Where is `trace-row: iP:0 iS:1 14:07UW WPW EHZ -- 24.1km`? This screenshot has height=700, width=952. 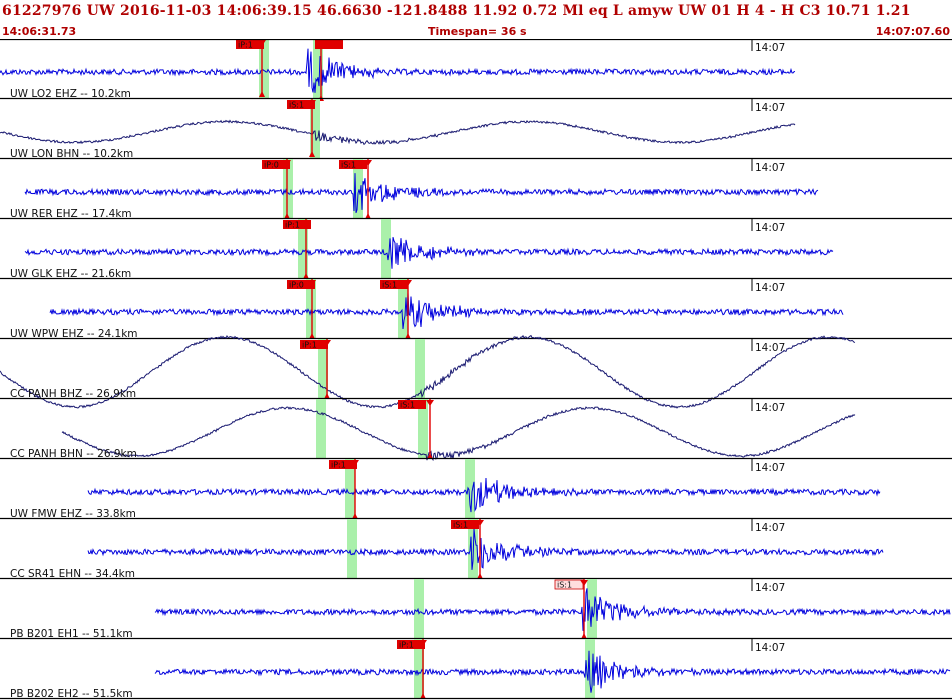 trace-row: iP:0 iS:1 14:07UW WPW EHZ -- 24.1km is located at coordinates (476, 309).